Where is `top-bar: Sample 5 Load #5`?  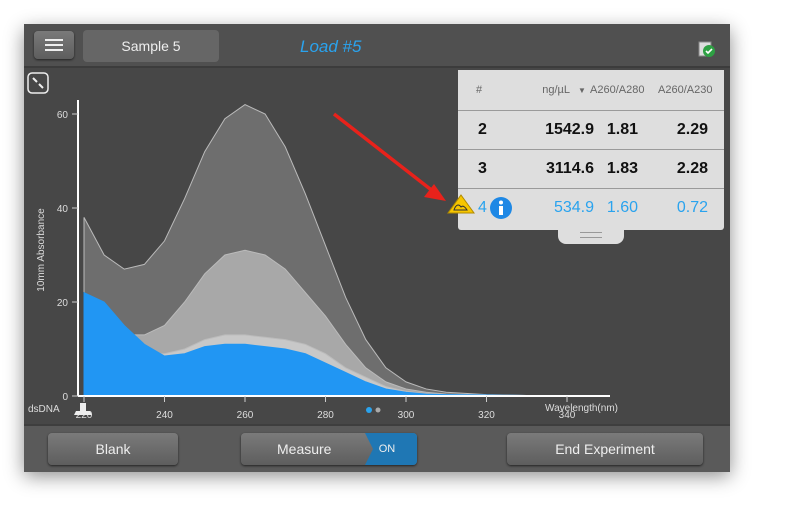
top-bar: Sample 5 Load #5 is located at coordinates (377, 46).